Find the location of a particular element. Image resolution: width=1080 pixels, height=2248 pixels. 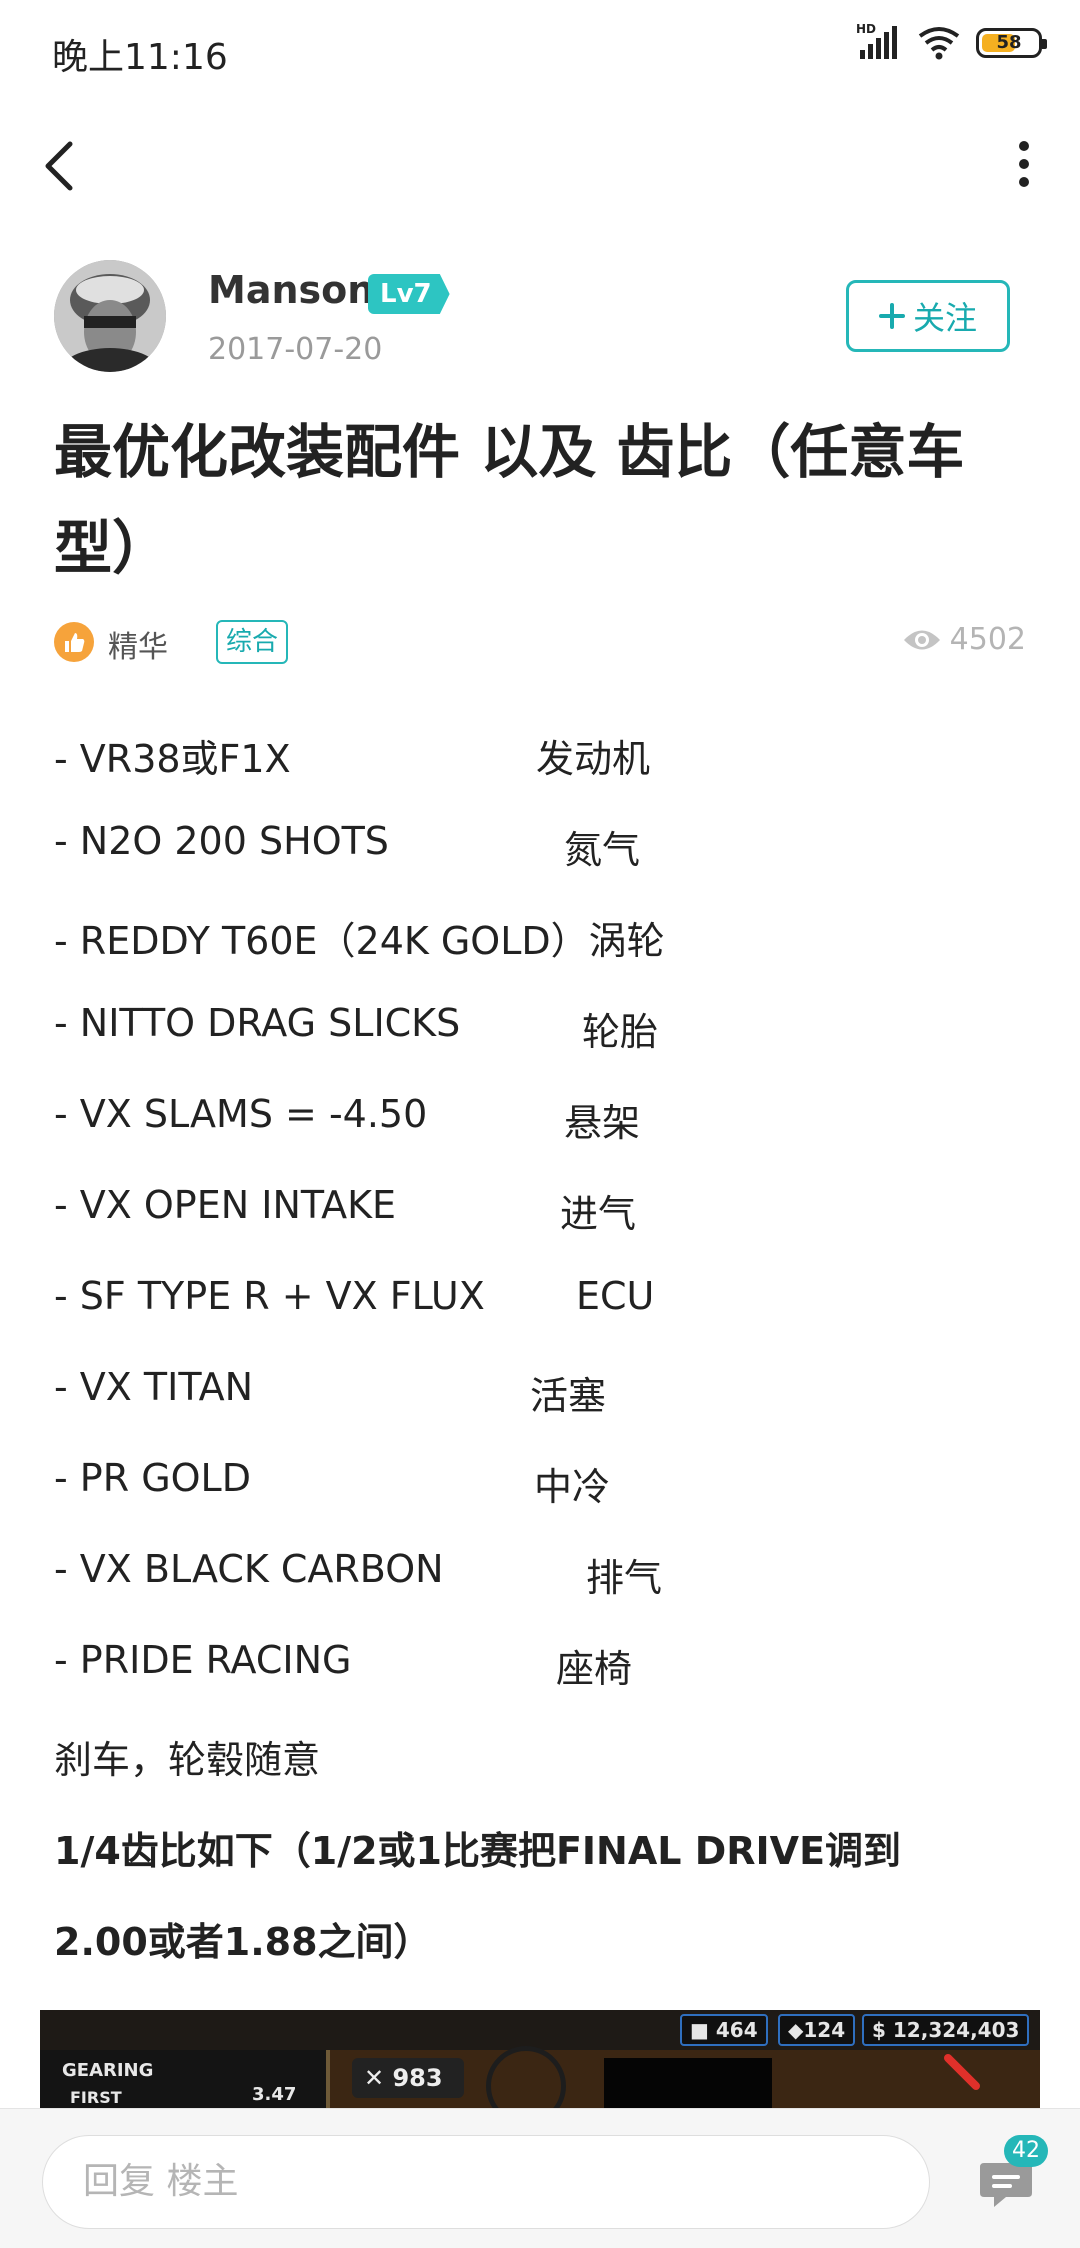

comment-count-badge: 42 is located at coordinates (1026, 2151).